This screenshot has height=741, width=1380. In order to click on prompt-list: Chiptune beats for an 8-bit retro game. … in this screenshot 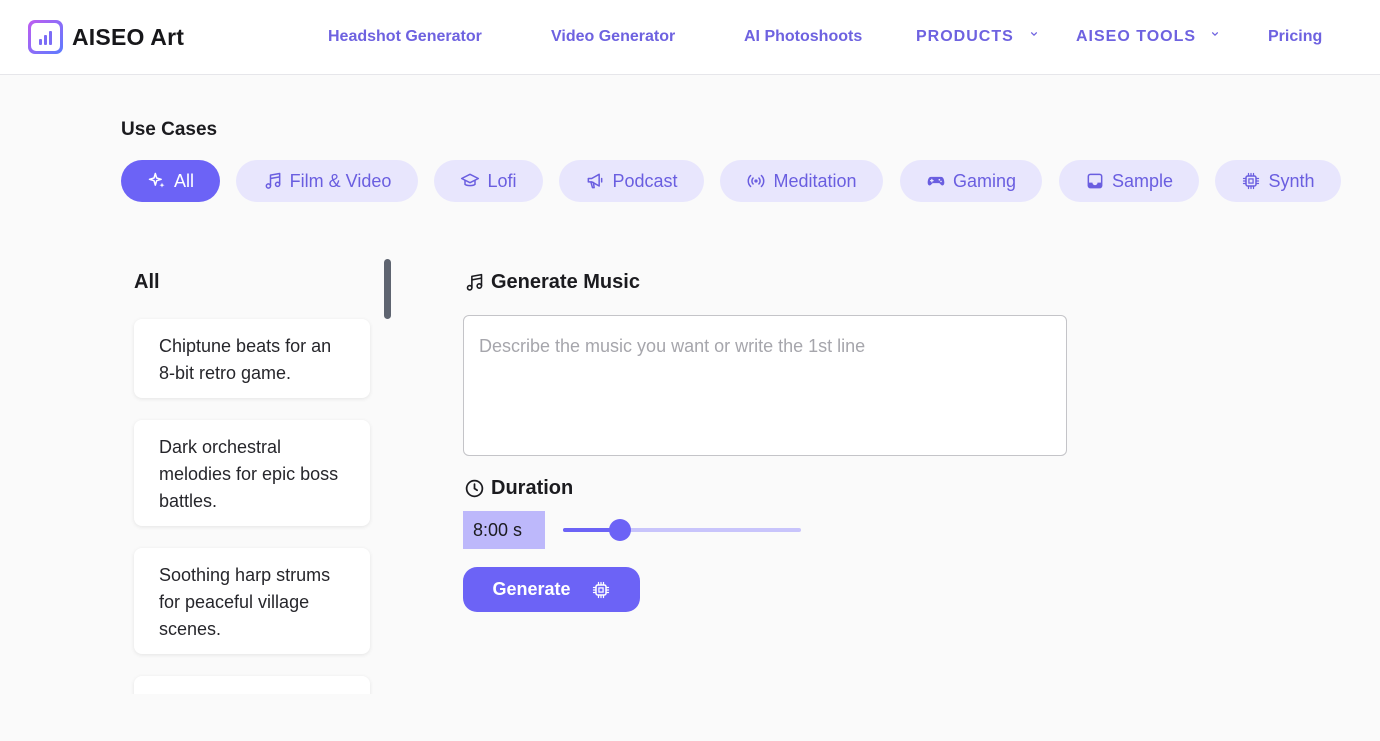, I will do `click(253, 503)`.